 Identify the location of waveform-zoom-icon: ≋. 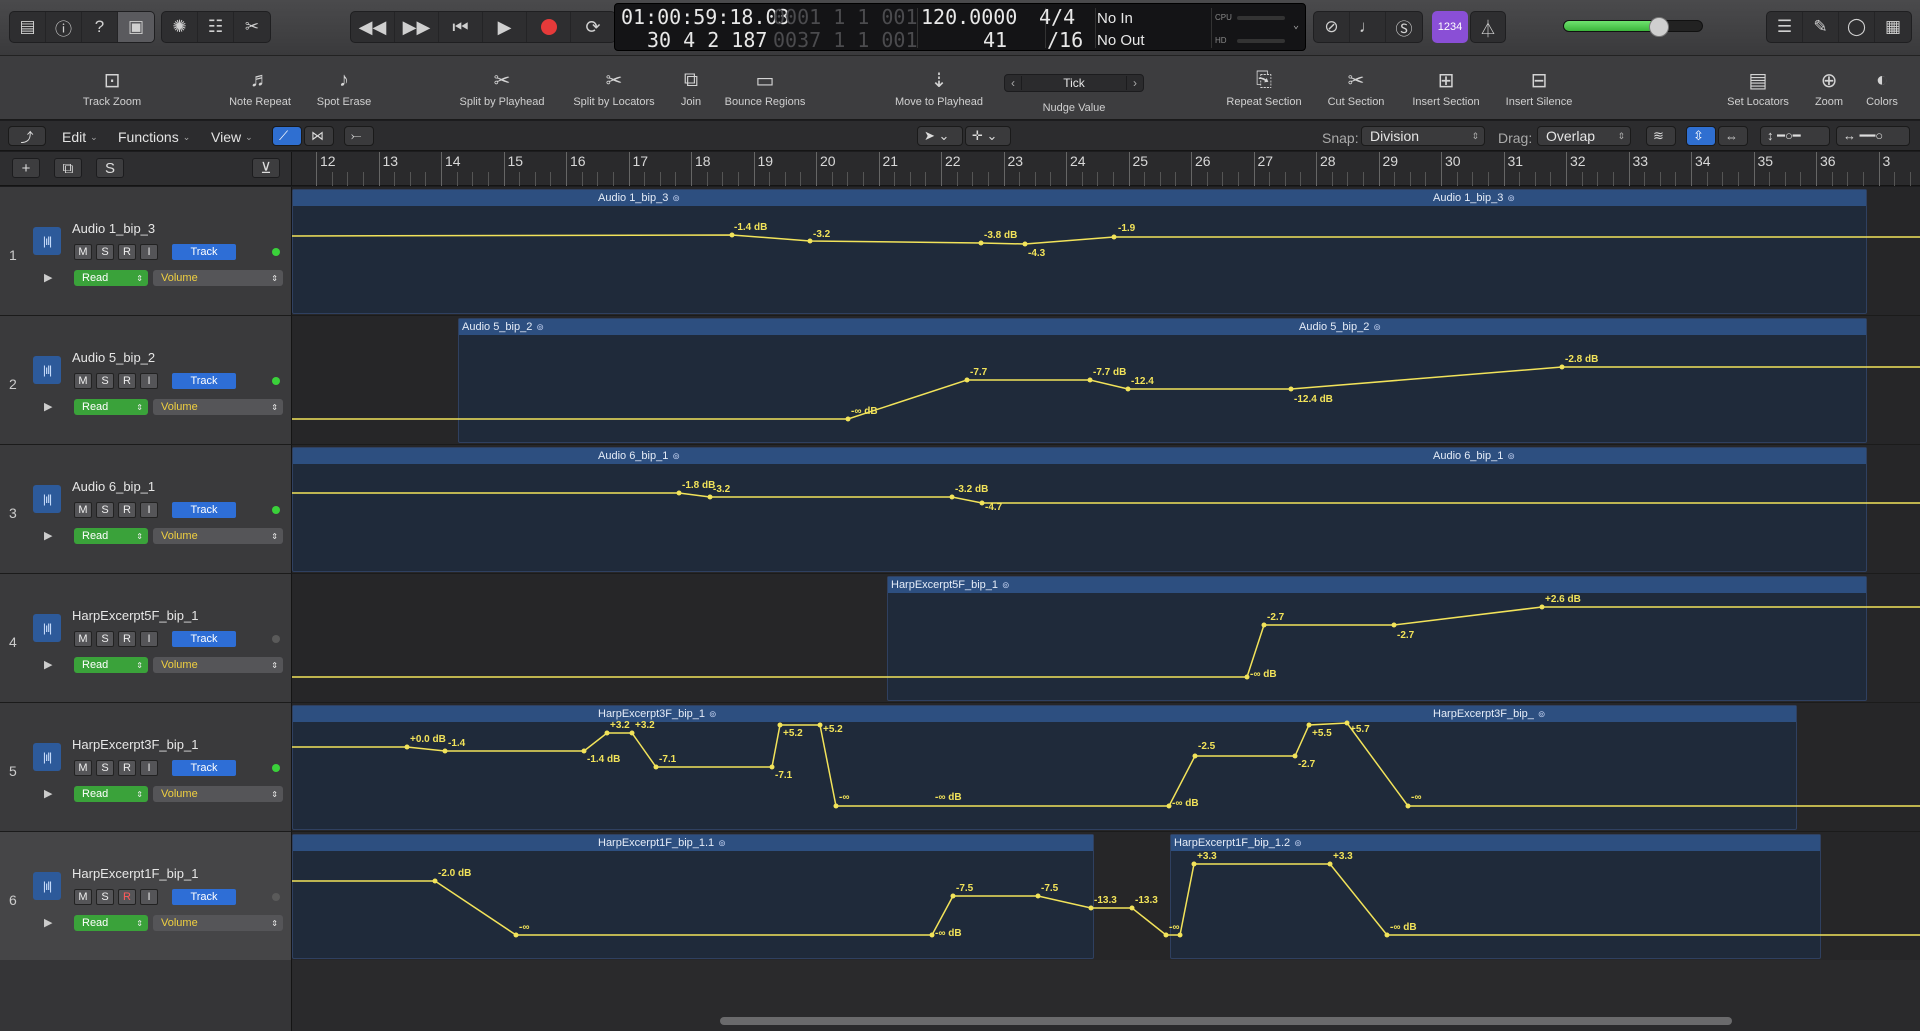
(1661, 136).